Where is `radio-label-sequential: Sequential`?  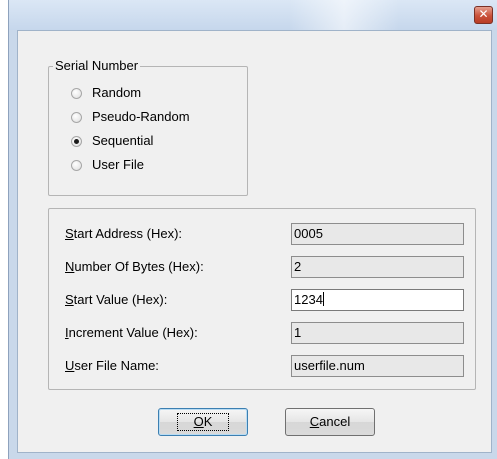 radio-label-sequential: Sequential is located at coordinates (123, 140).